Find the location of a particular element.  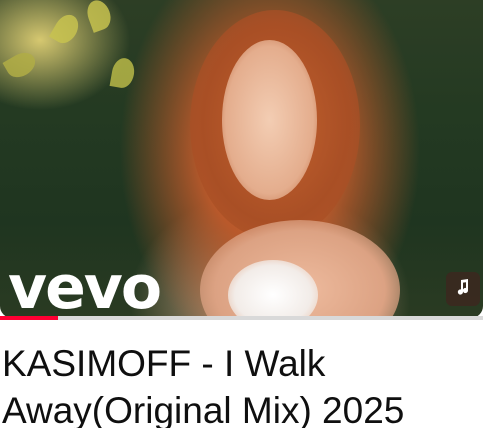

vevo-logo: vevo is located at coordinates (85, 285).